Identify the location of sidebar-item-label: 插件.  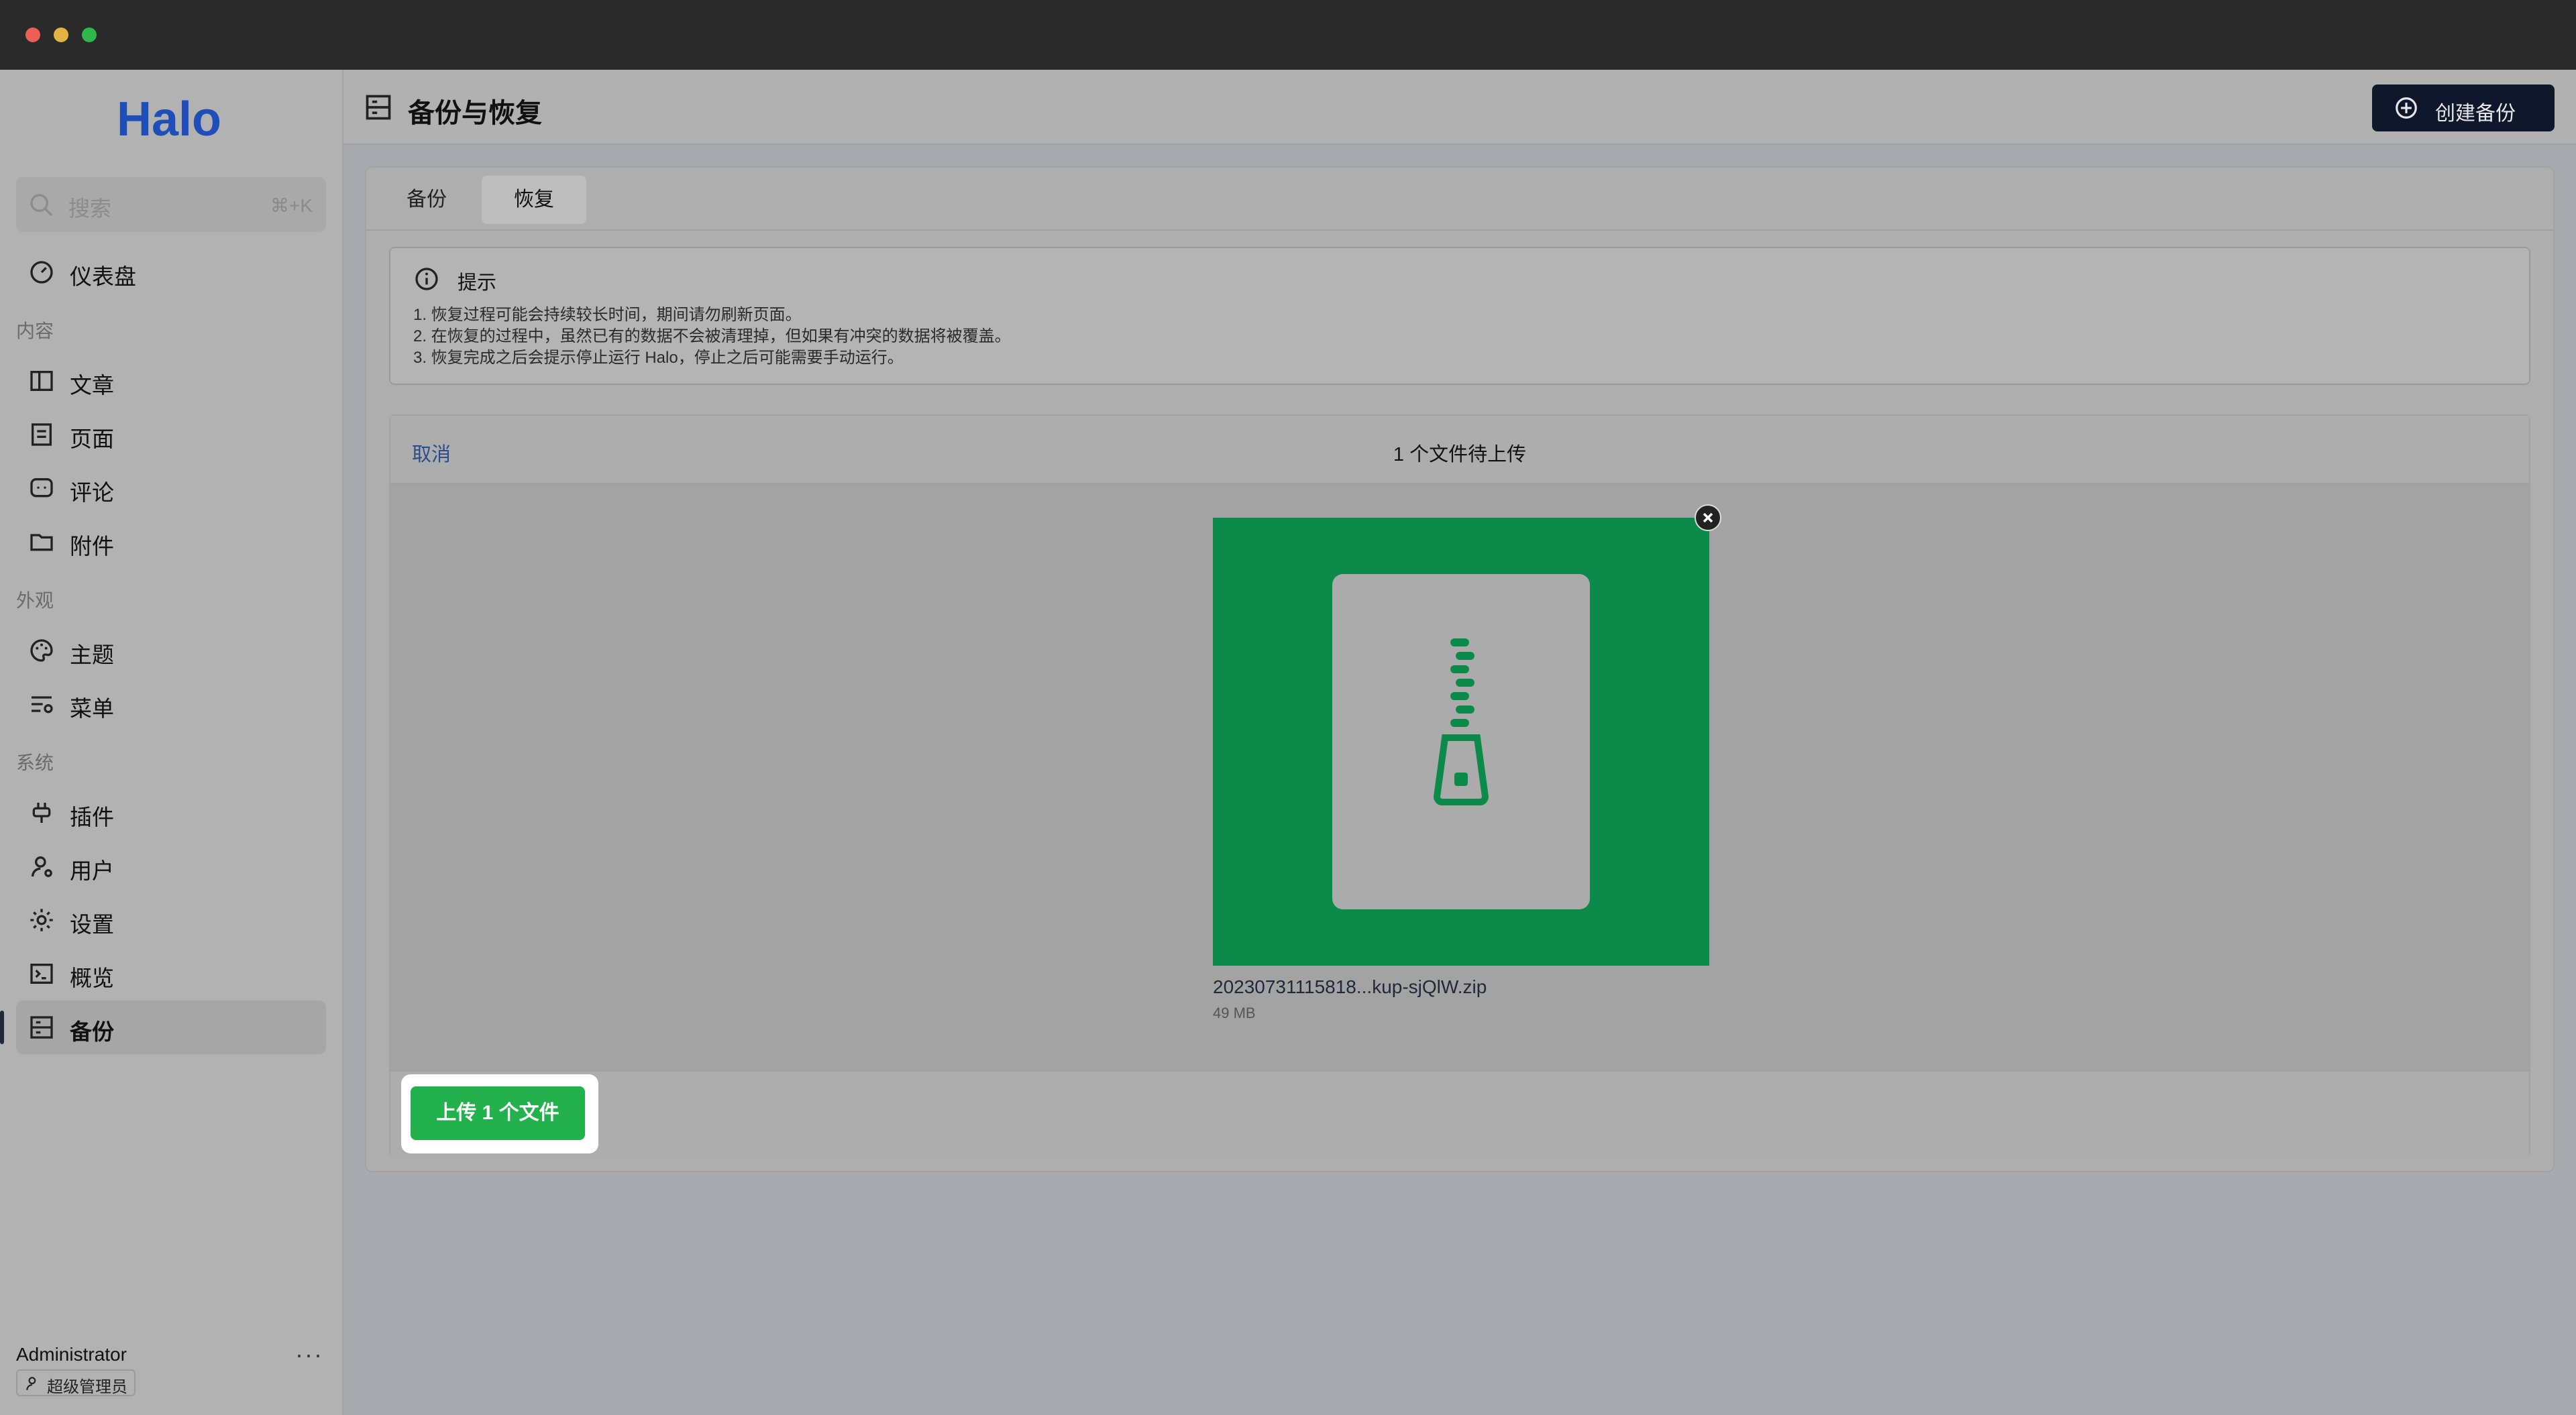
(92, 817).